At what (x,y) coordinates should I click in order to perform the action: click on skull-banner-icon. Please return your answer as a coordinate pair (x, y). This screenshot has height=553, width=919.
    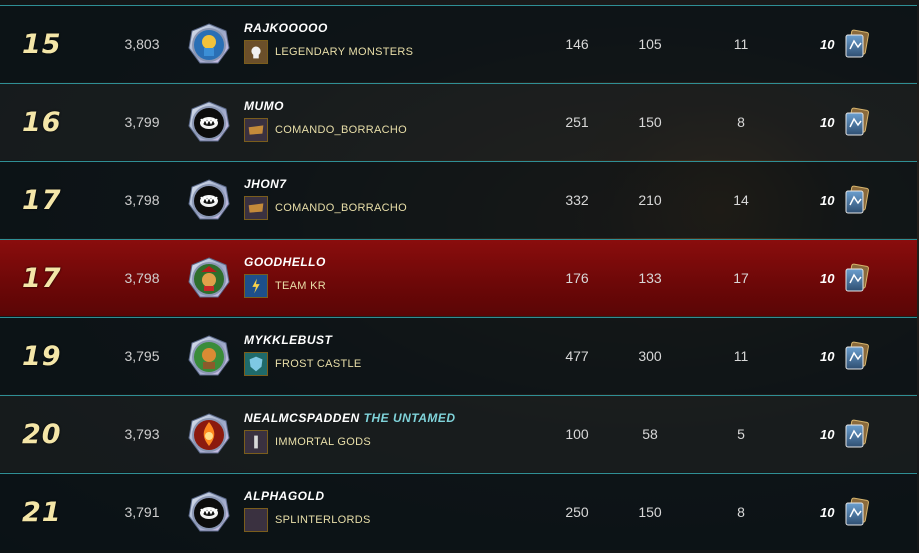
    Looking at the image, I should click on (256, 52).